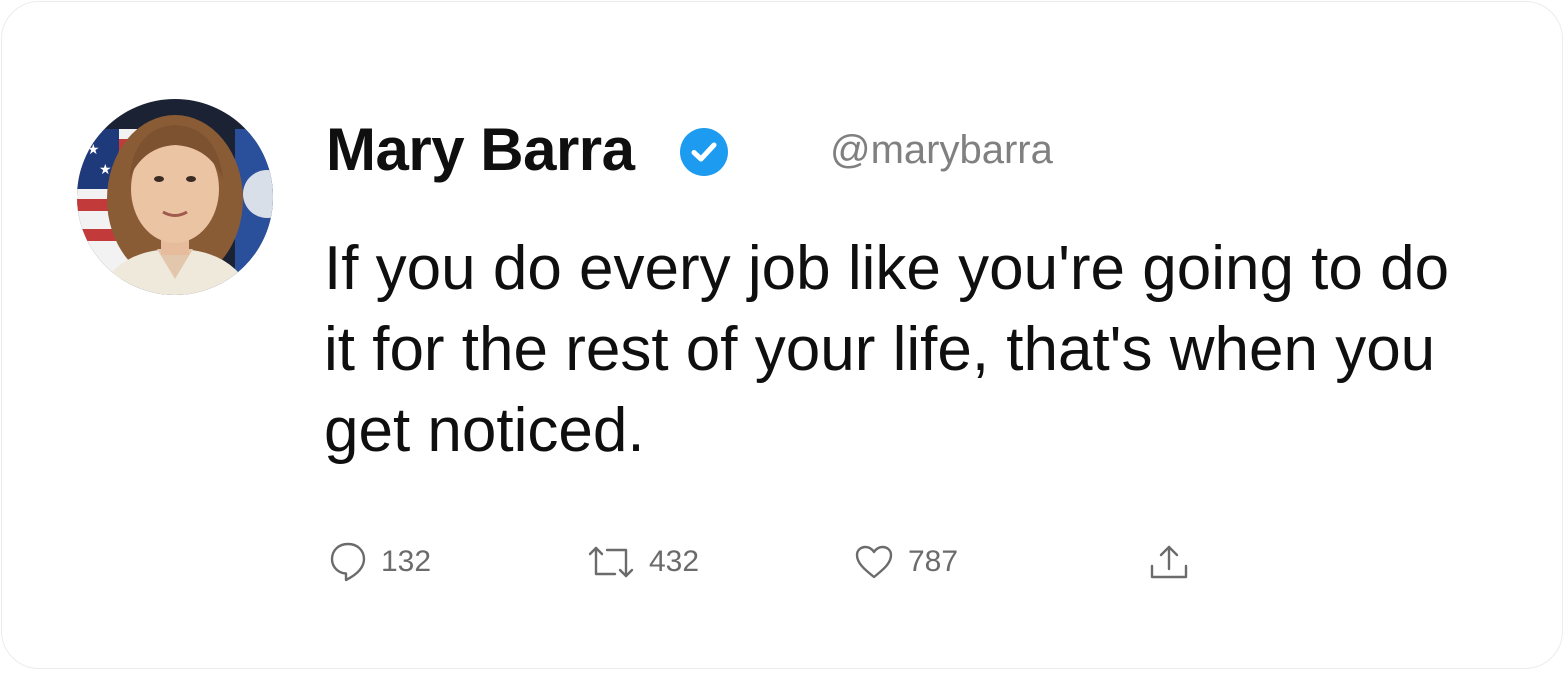 Image resolution: width=1568 pixels, height=674 pixels. Describe the element at coordinates (480, 150) in the screenshot. I see `author-name: Mary Barra` at that location.